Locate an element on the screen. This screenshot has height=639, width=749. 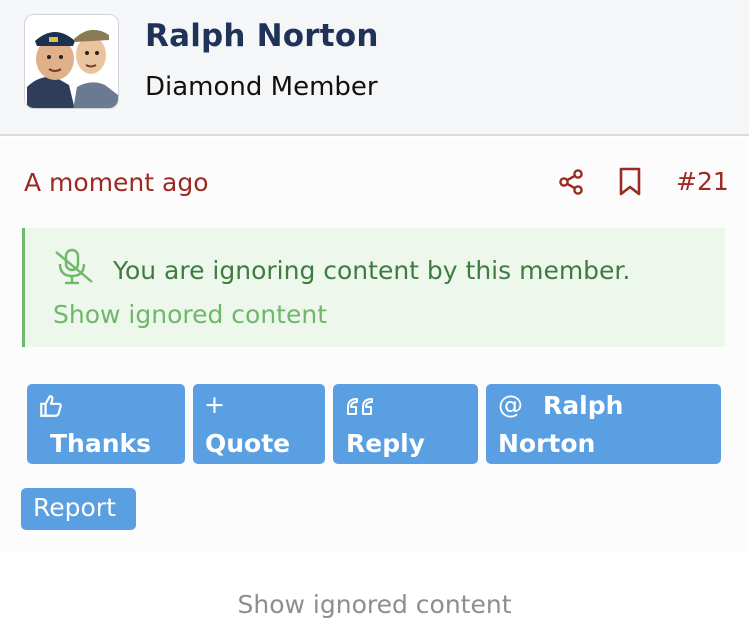
plus-icon: + is located at coordinates (214, 404).